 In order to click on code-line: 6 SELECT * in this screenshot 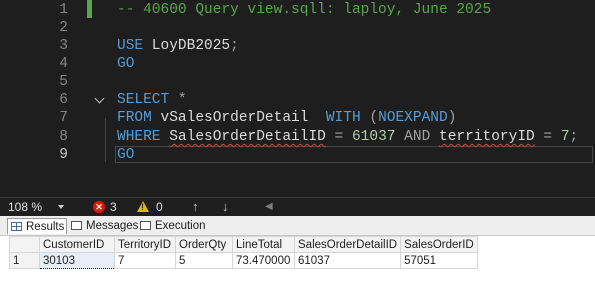, I will do `click(297, 100)`.